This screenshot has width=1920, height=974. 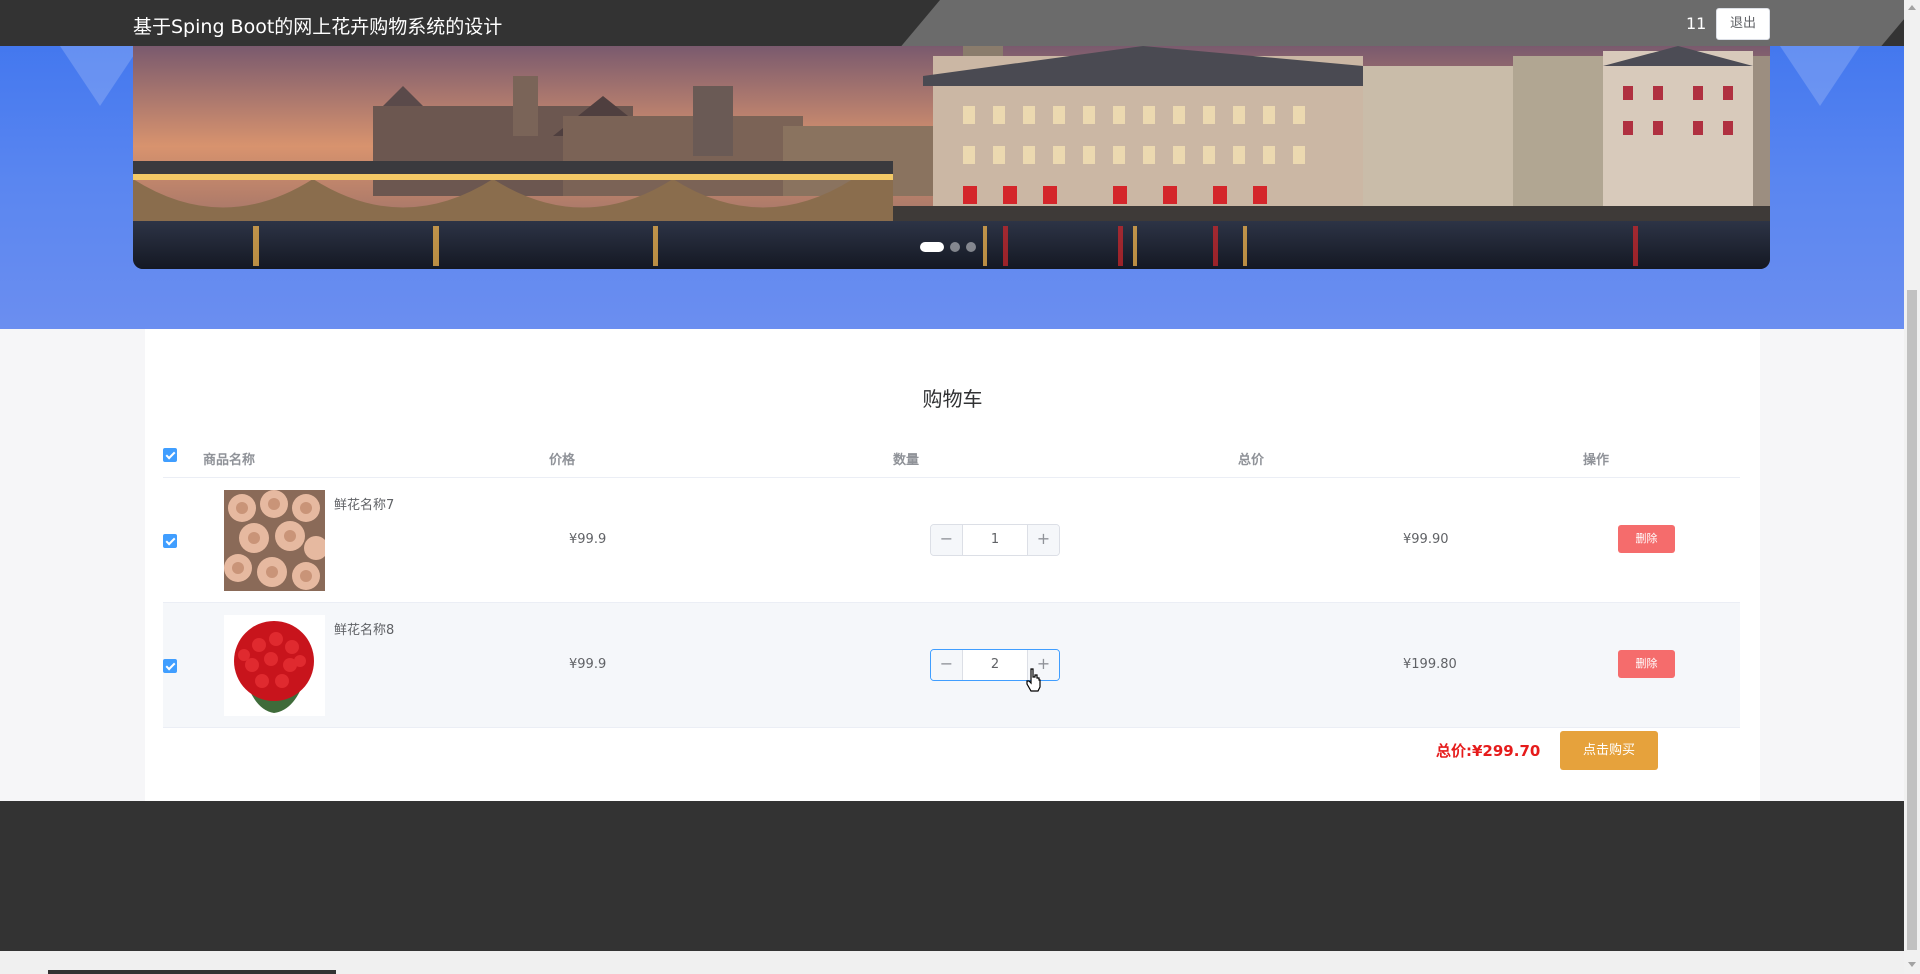 I want to click on page-progress, so click(x=192, y=972).